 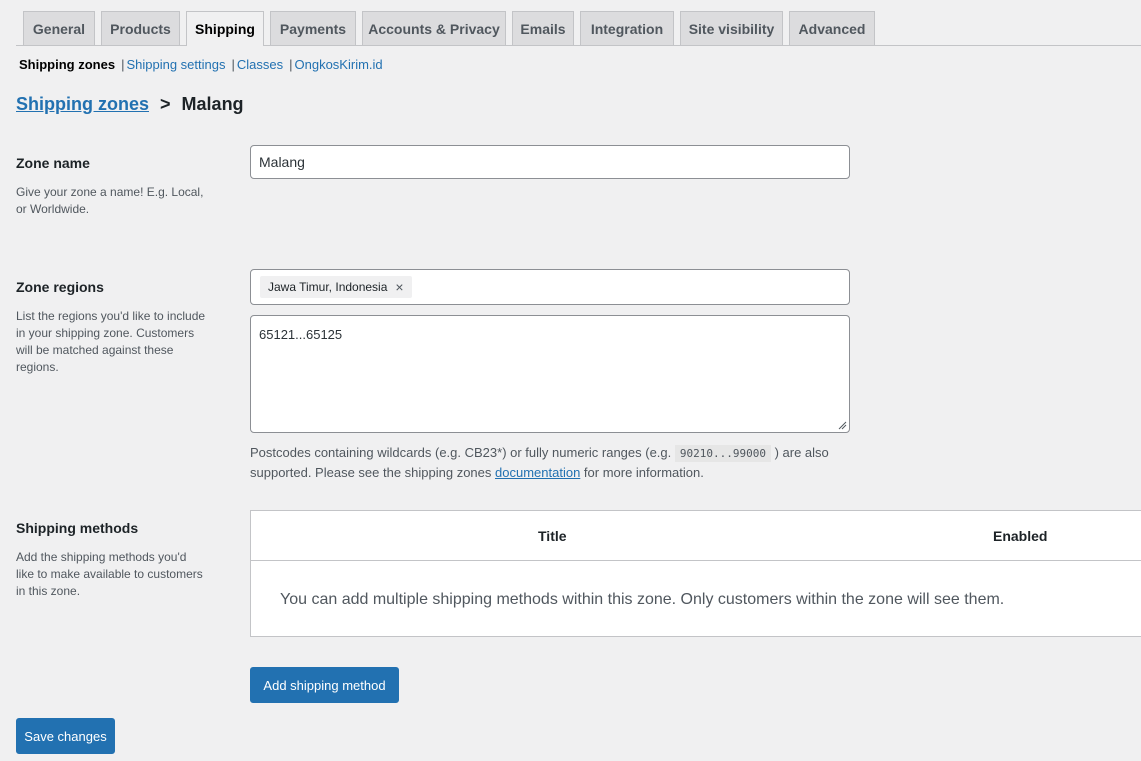 I want to click on column-title: Title, so click(x=552, y=536).